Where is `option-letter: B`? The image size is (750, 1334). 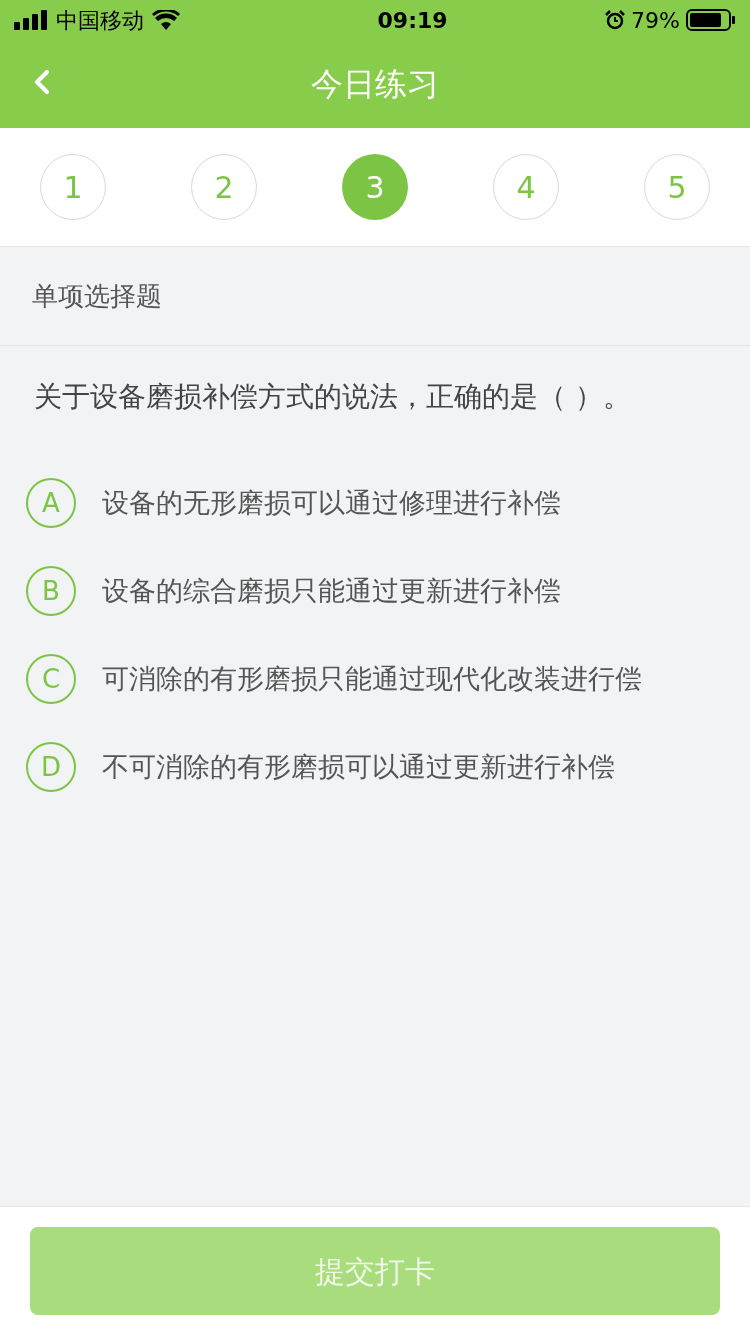 option-letter: B is located at coordinates (51, 591).